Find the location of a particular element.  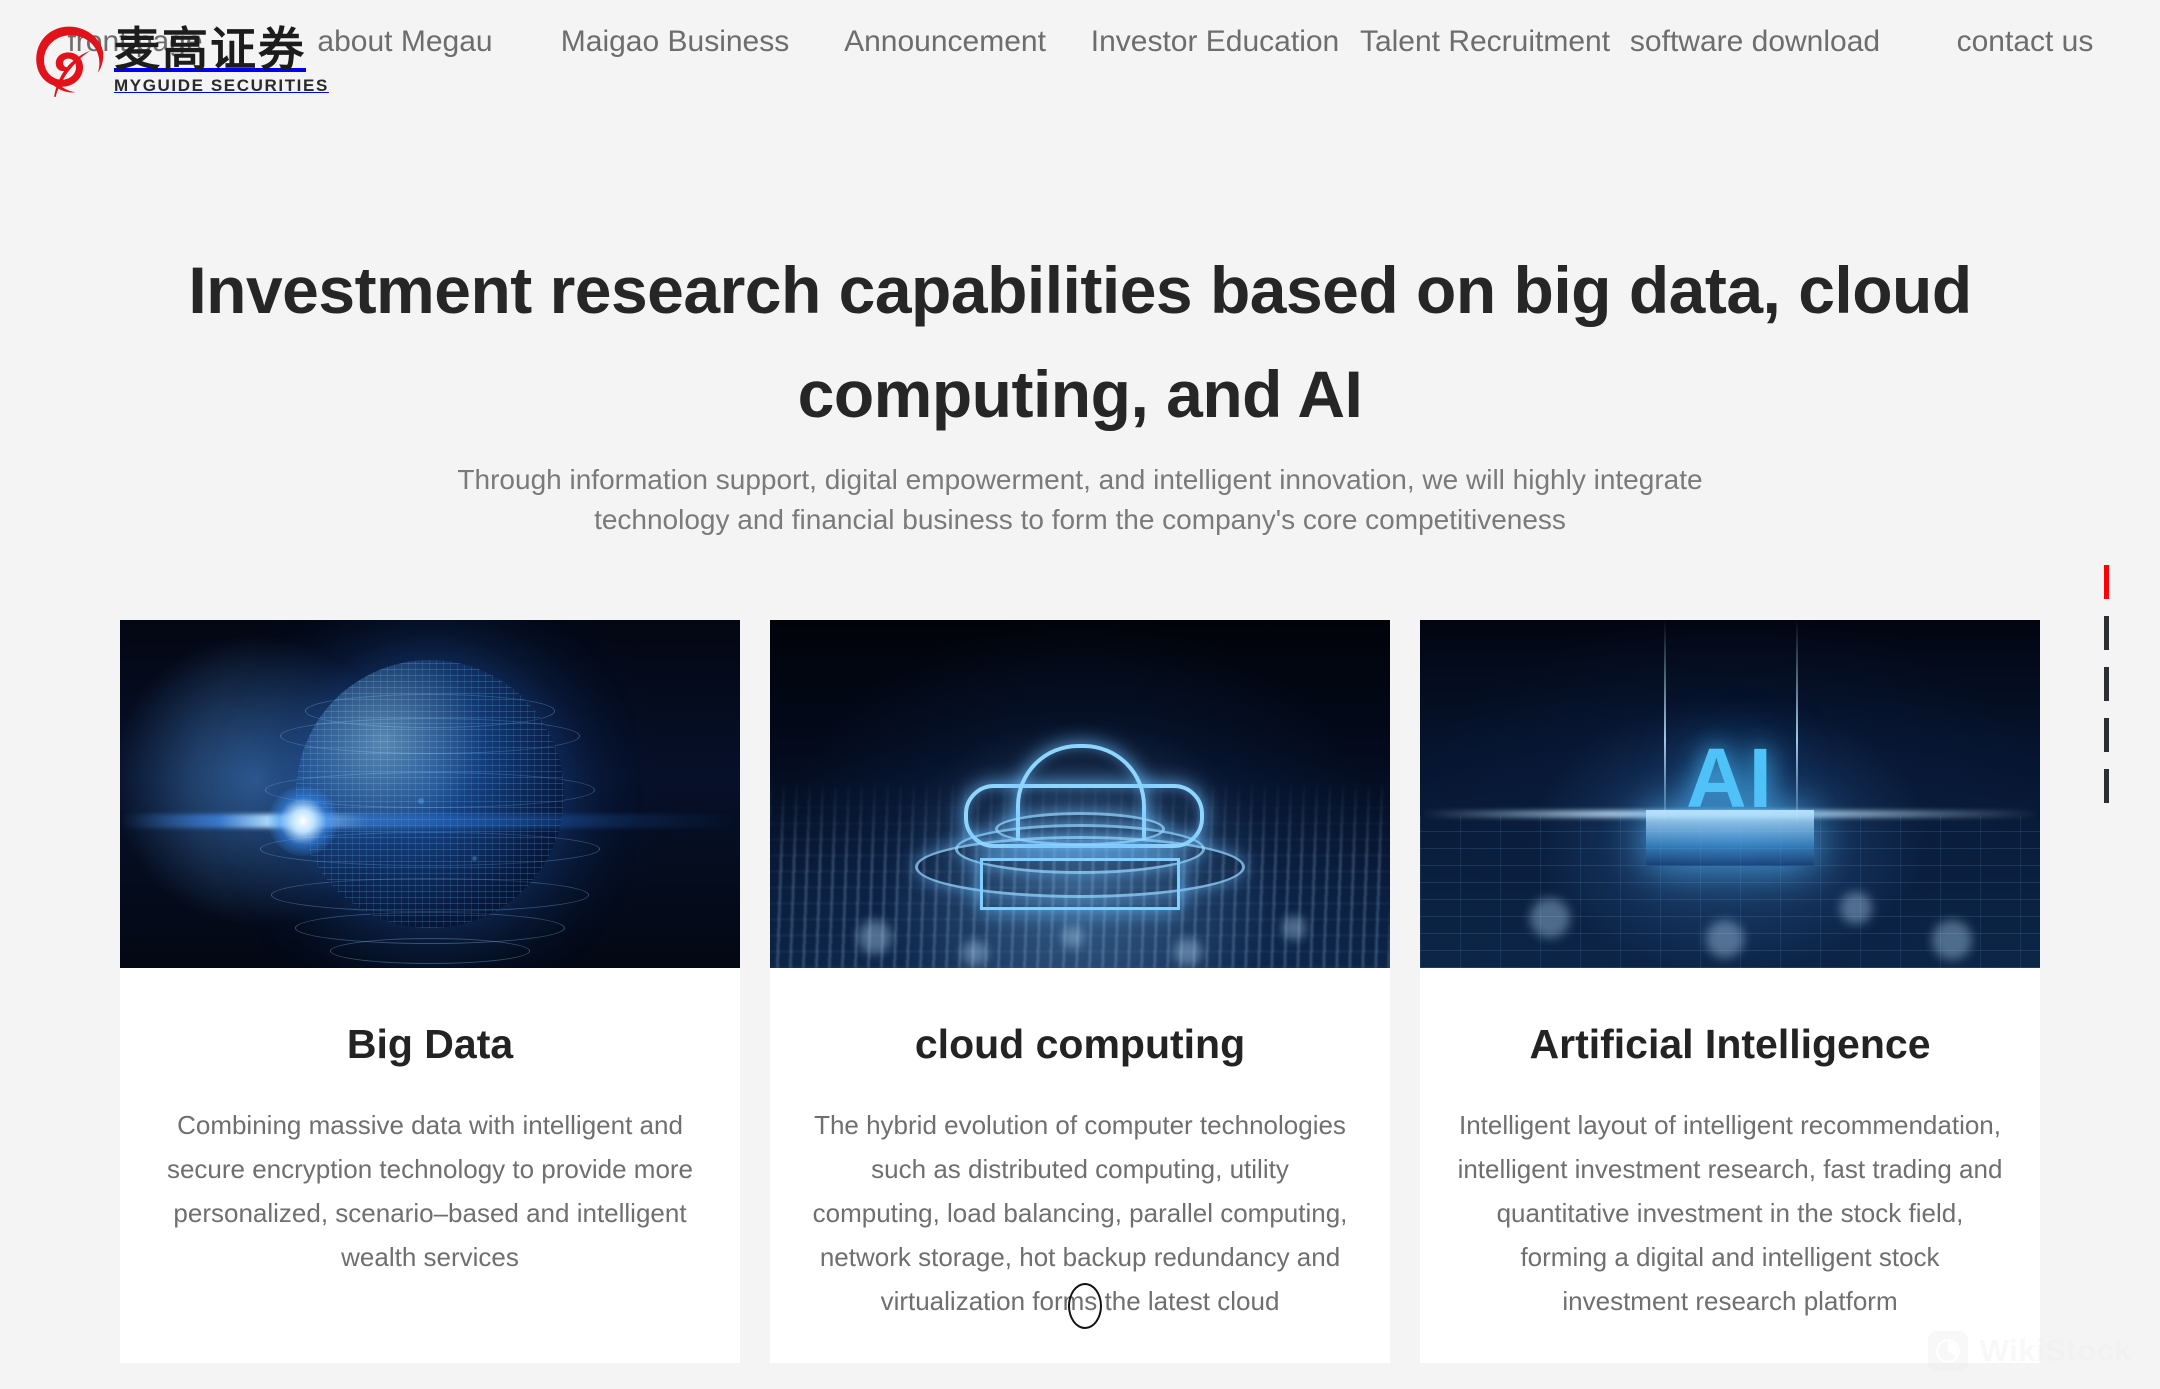

logo-name-cn: 麦高证券 is located at coordinates (210, 49).